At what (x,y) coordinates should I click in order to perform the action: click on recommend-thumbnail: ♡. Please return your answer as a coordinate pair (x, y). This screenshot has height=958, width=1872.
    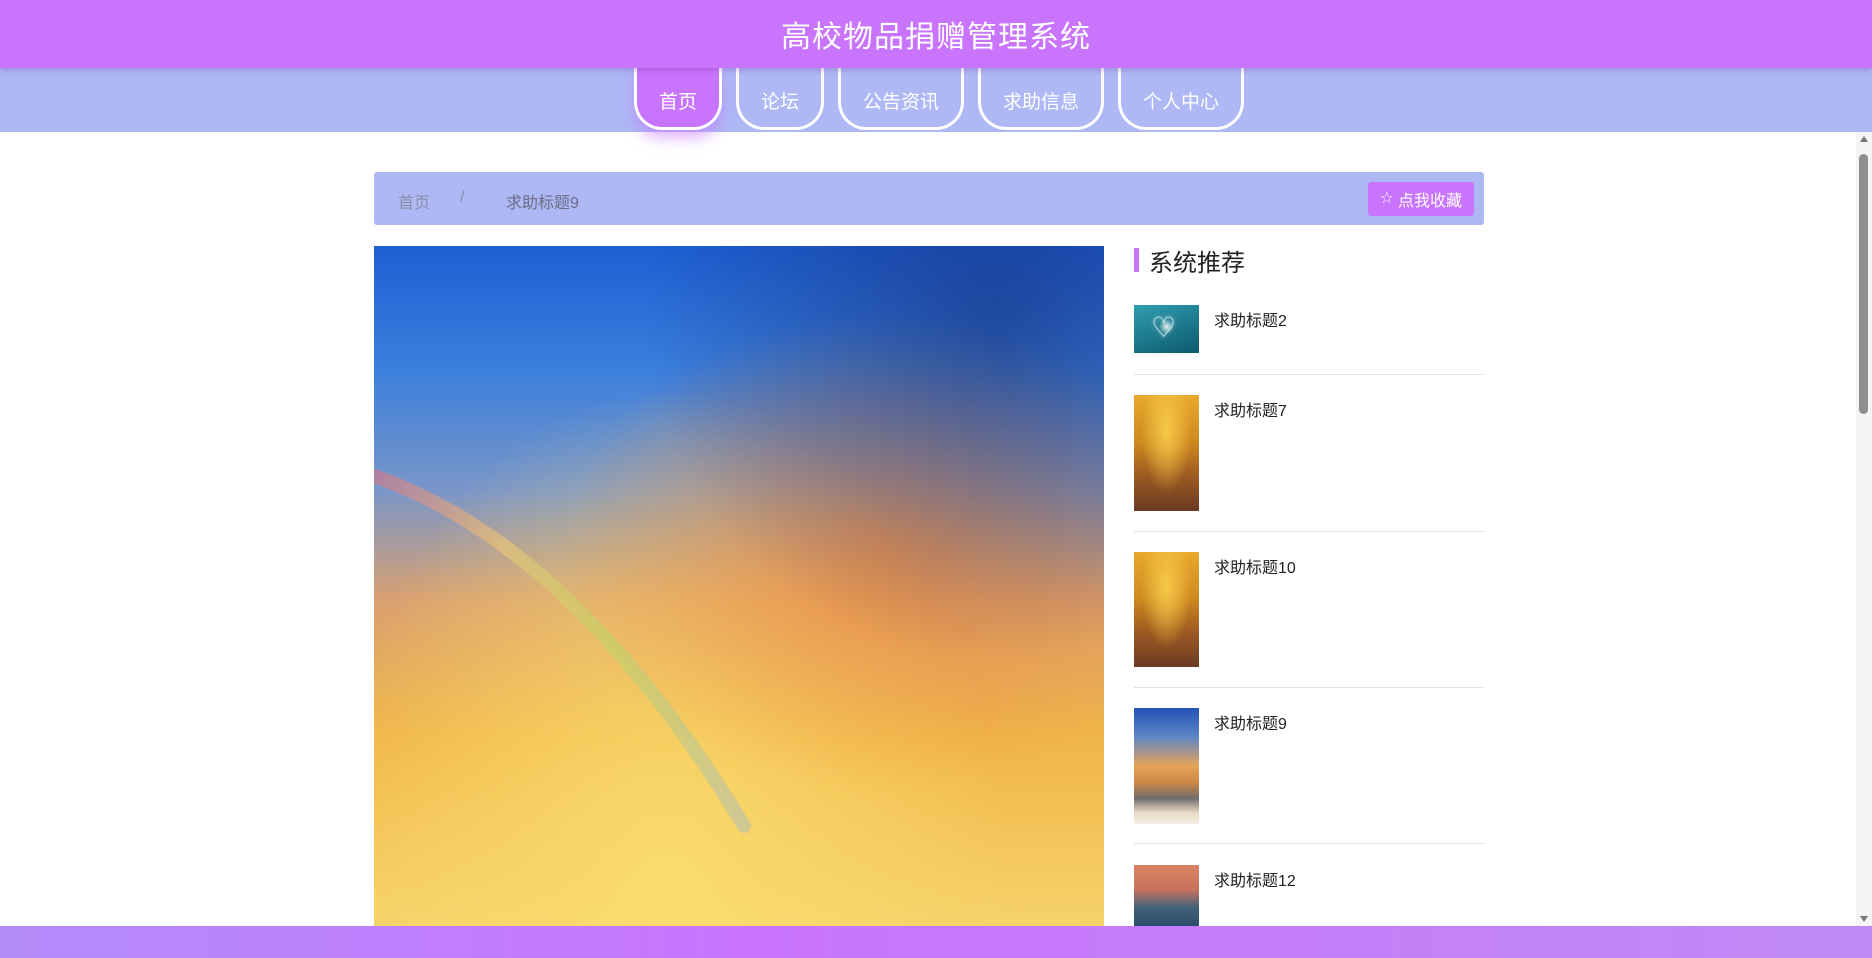
    Looking at the image, I should click on (1166, 329).